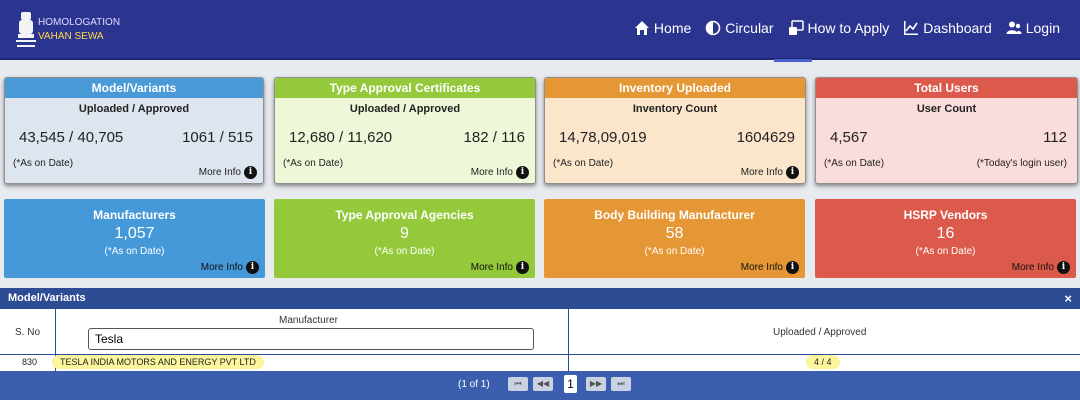  I want to click on next-page-button: ▶▶, so click(596, 384).